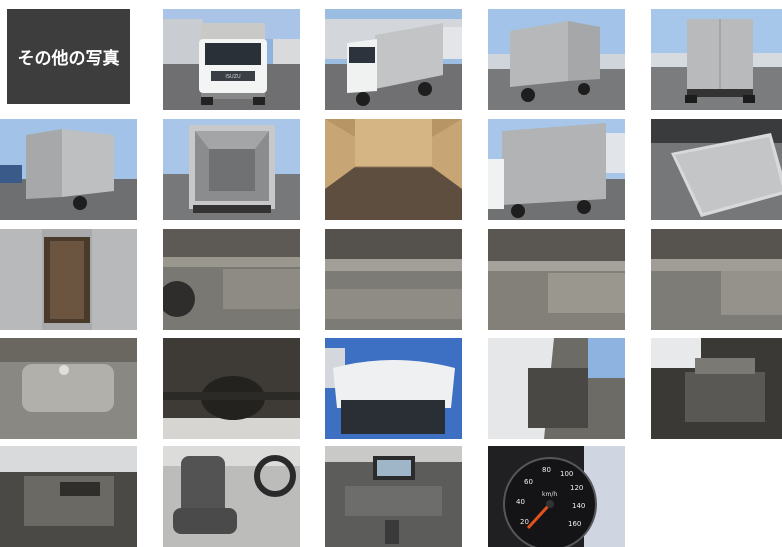  What do you see at coordinates (546, 470) in the screenshot?
I see `speedometer-tick-80: 80` at bounding box center [546, 470].